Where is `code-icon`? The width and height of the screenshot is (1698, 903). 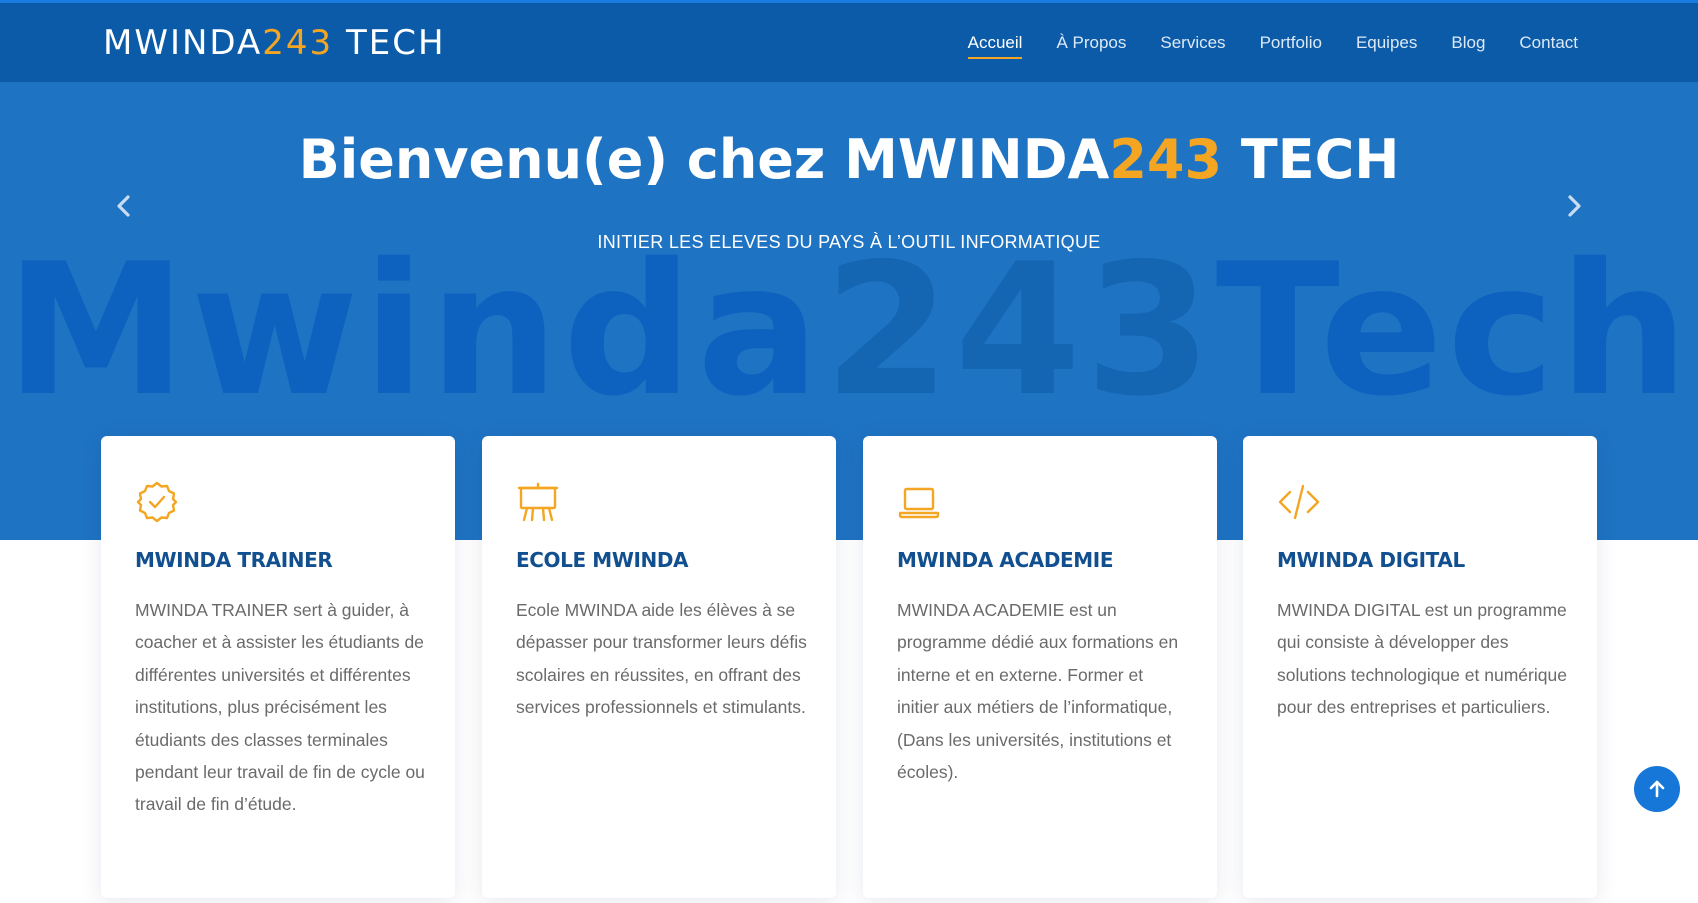 code-icon is located at coordinates (1299, 502).